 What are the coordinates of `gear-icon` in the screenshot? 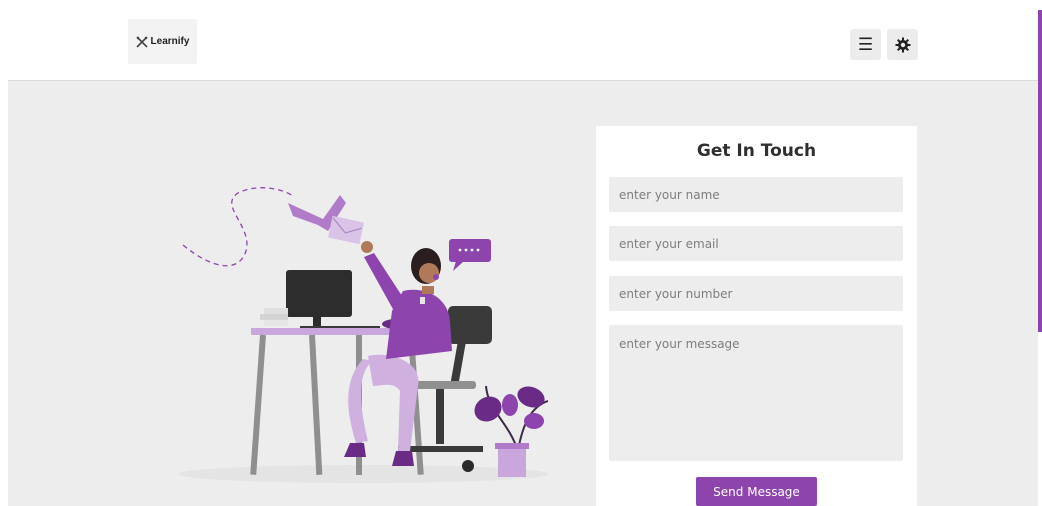 It's located at (902, 44).